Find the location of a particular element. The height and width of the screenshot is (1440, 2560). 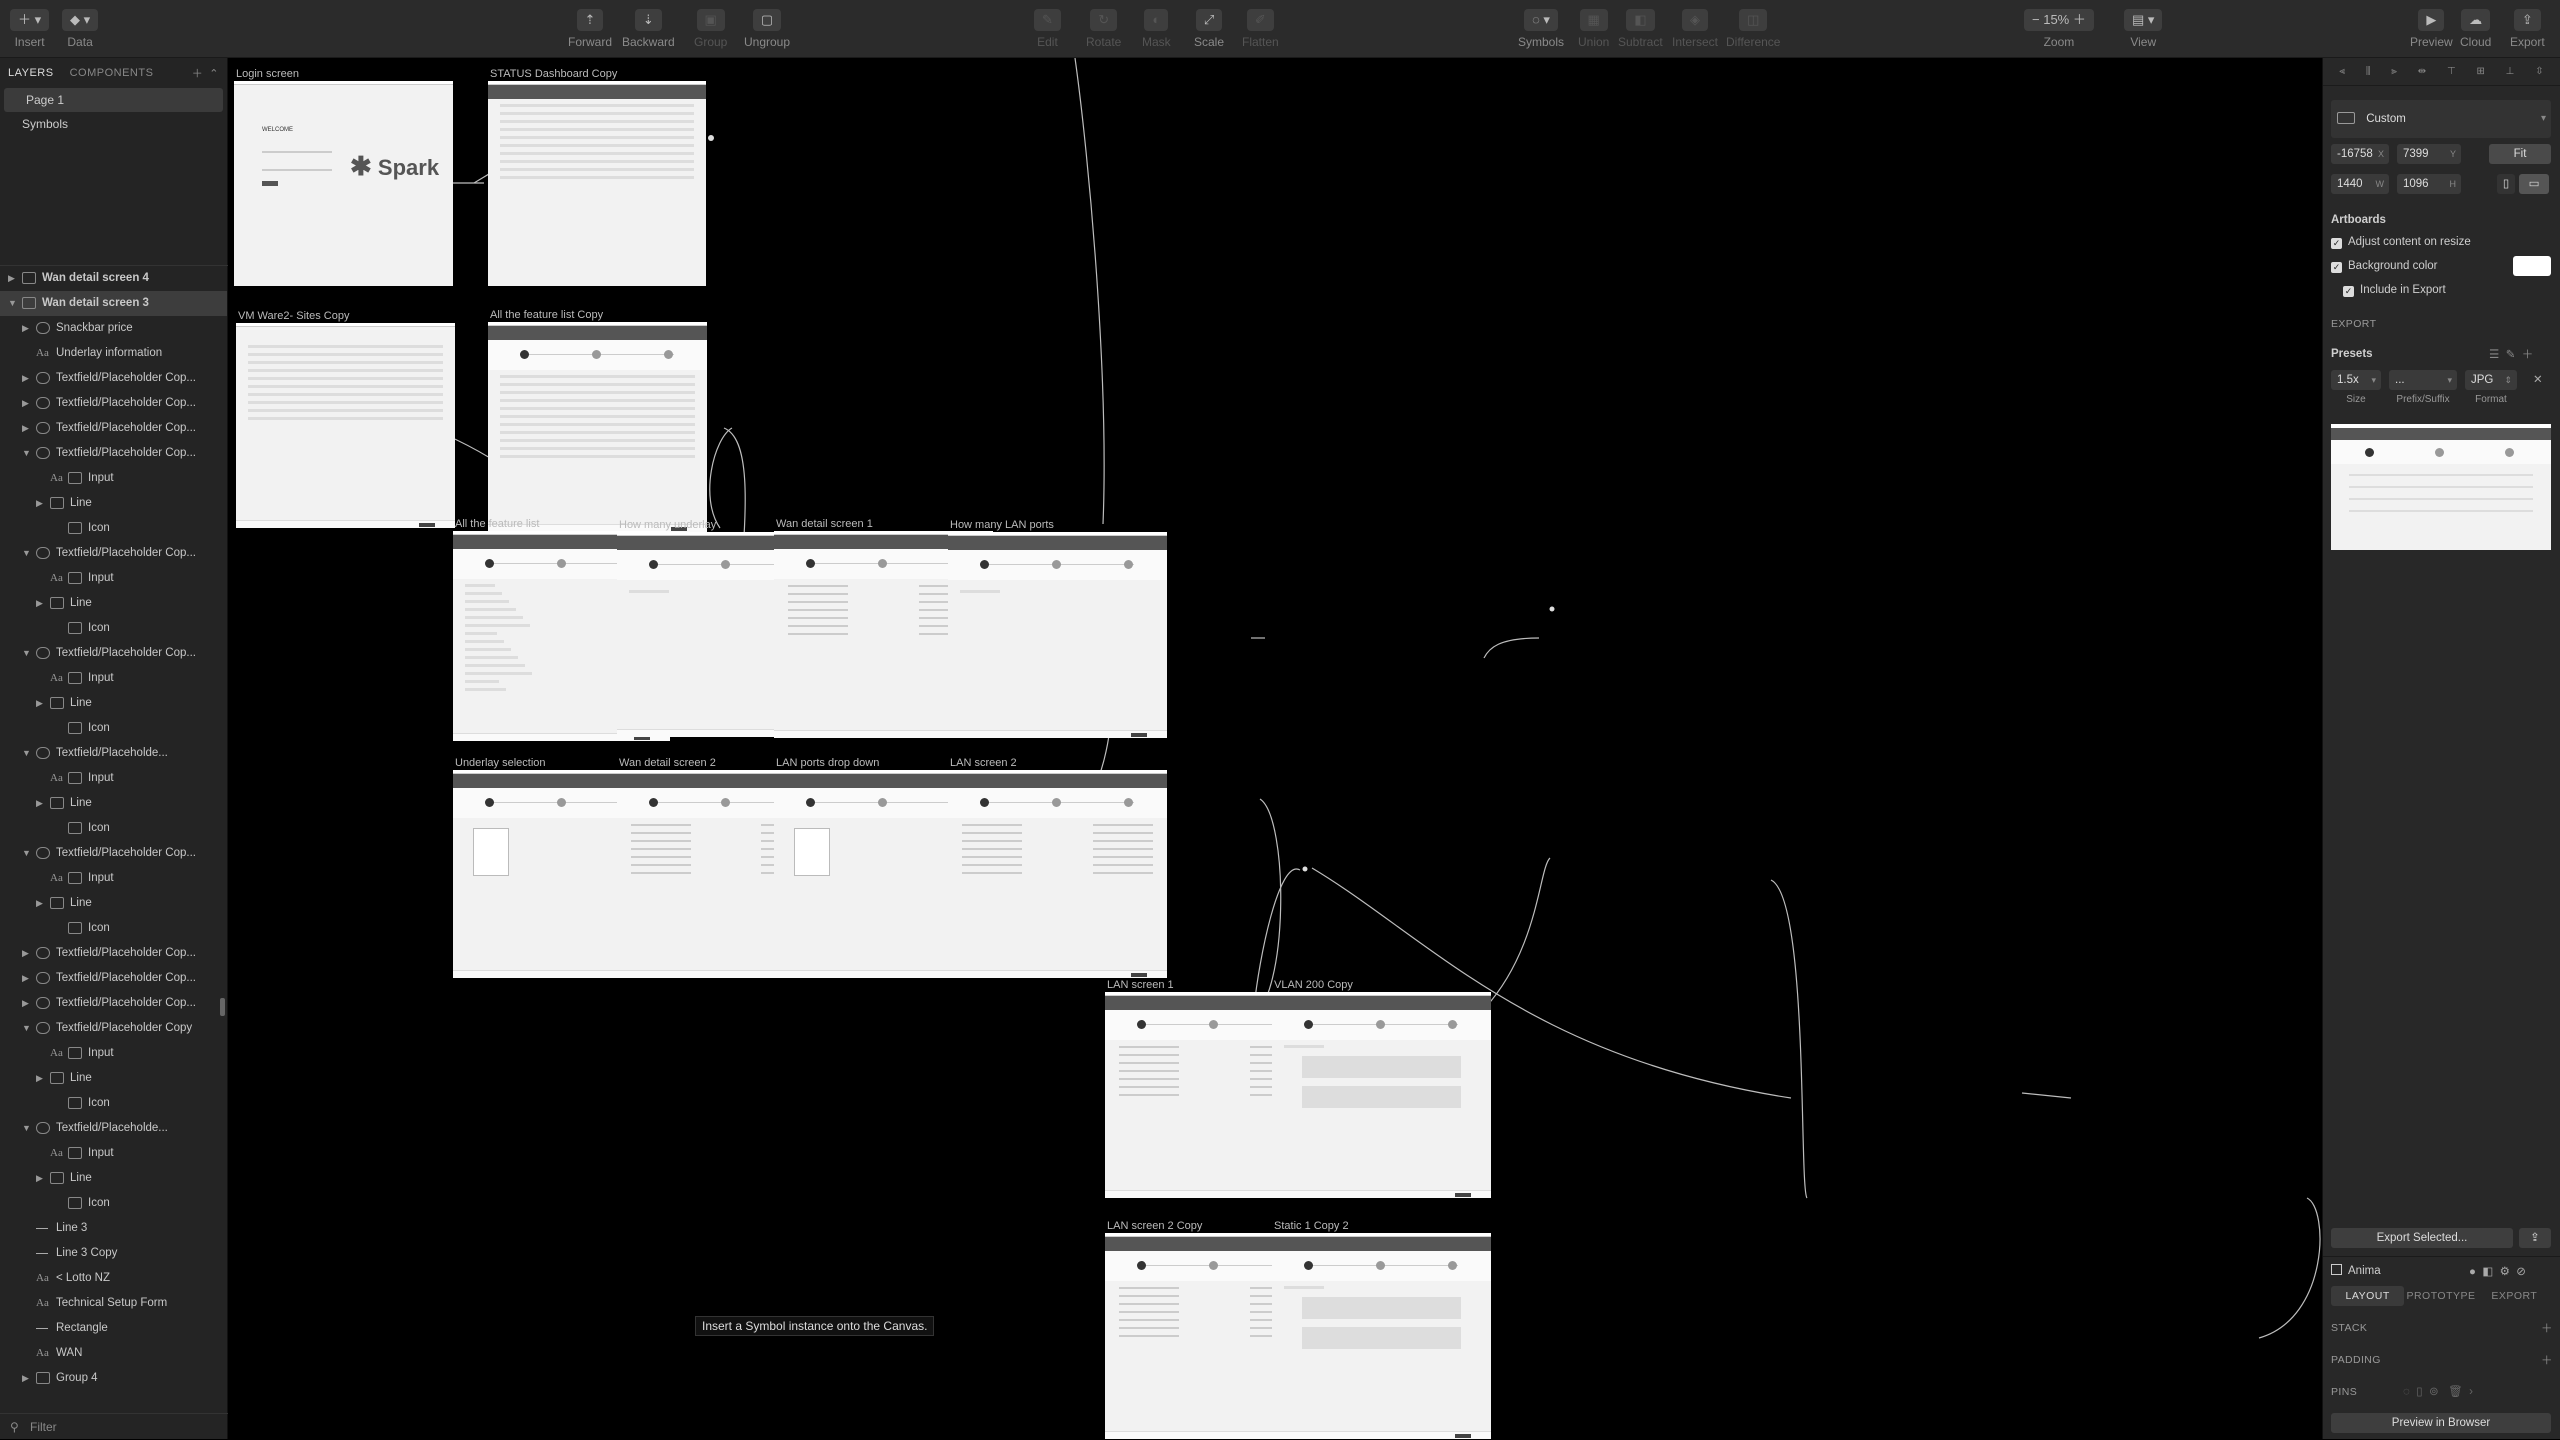

data-tool: ◆ ▾ Data is located at coordinates (80, 29).